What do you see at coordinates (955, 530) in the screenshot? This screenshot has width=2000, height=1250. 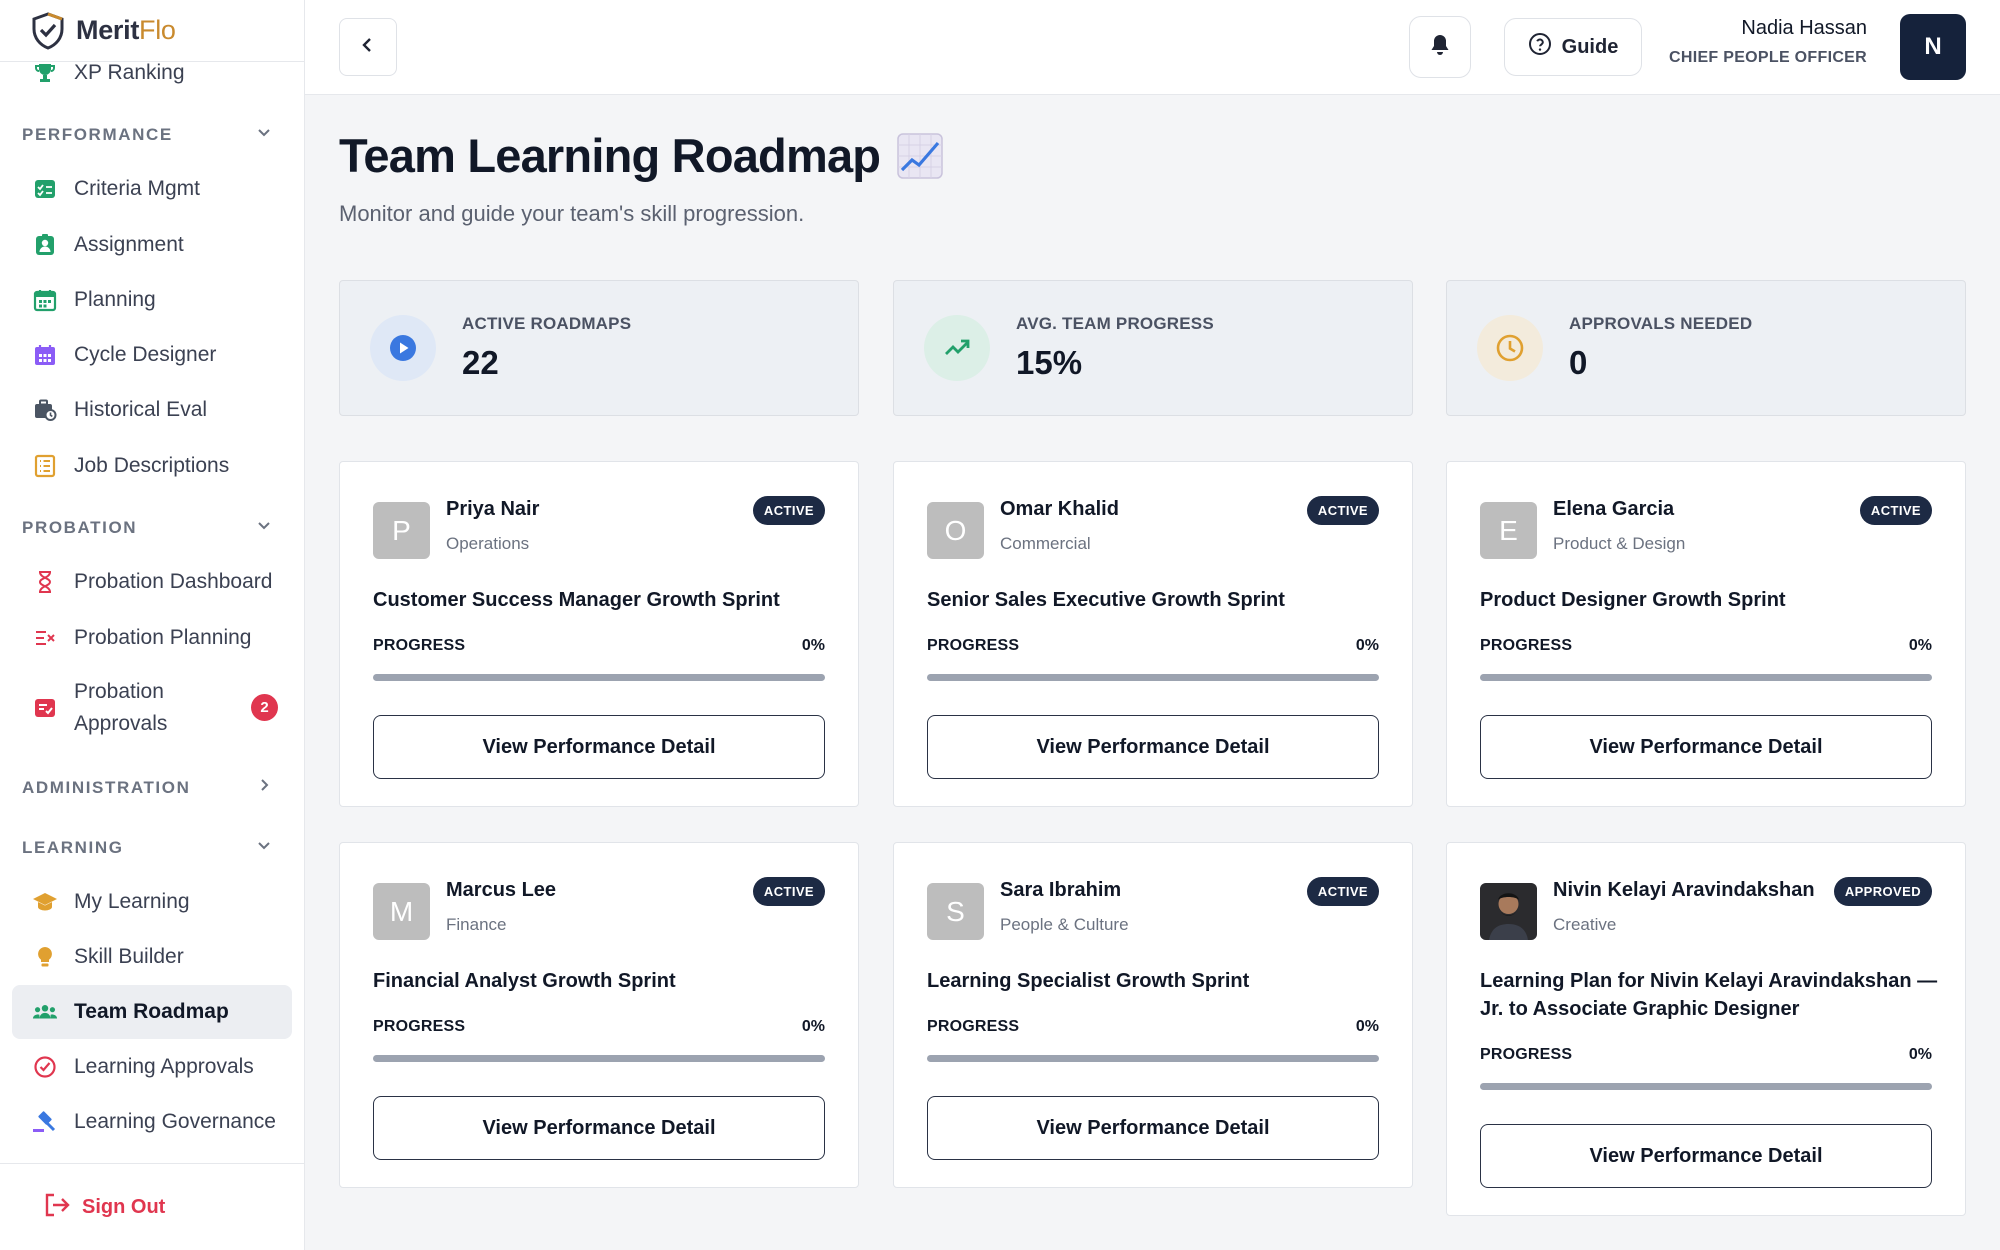 I see `avatar: O` at bounding box center [955, 530].